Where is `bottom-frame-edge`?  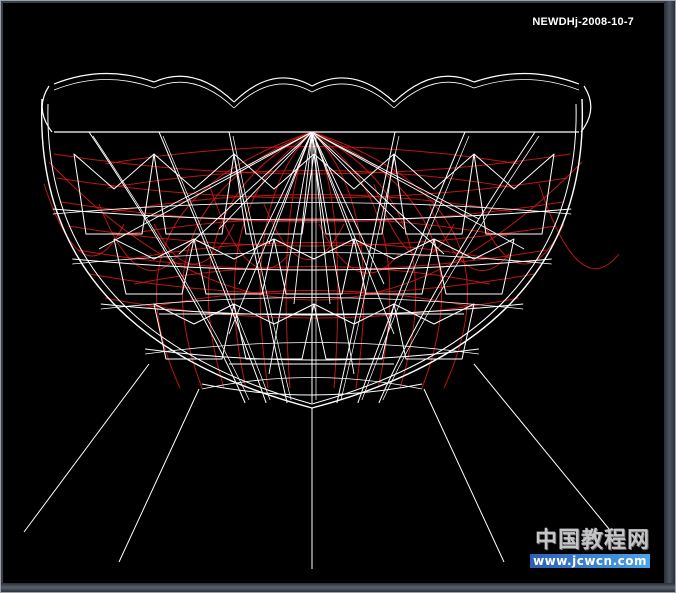
bottom-frame-edge is located at coordinates (338, 587).